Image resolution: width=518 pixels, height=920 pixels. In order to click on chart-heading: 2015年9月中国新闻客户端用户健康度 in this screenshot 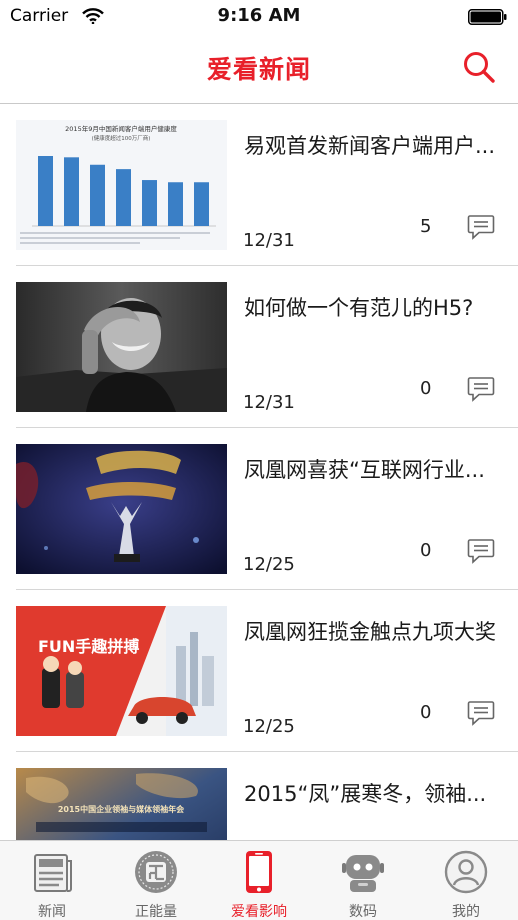, I will do `click(121, 128)`.